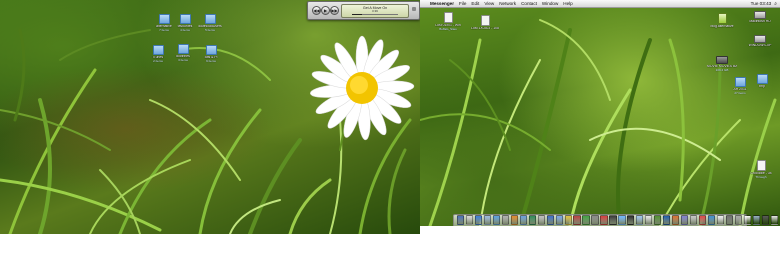  I want to click on daisy-flower, so click(362, 88).